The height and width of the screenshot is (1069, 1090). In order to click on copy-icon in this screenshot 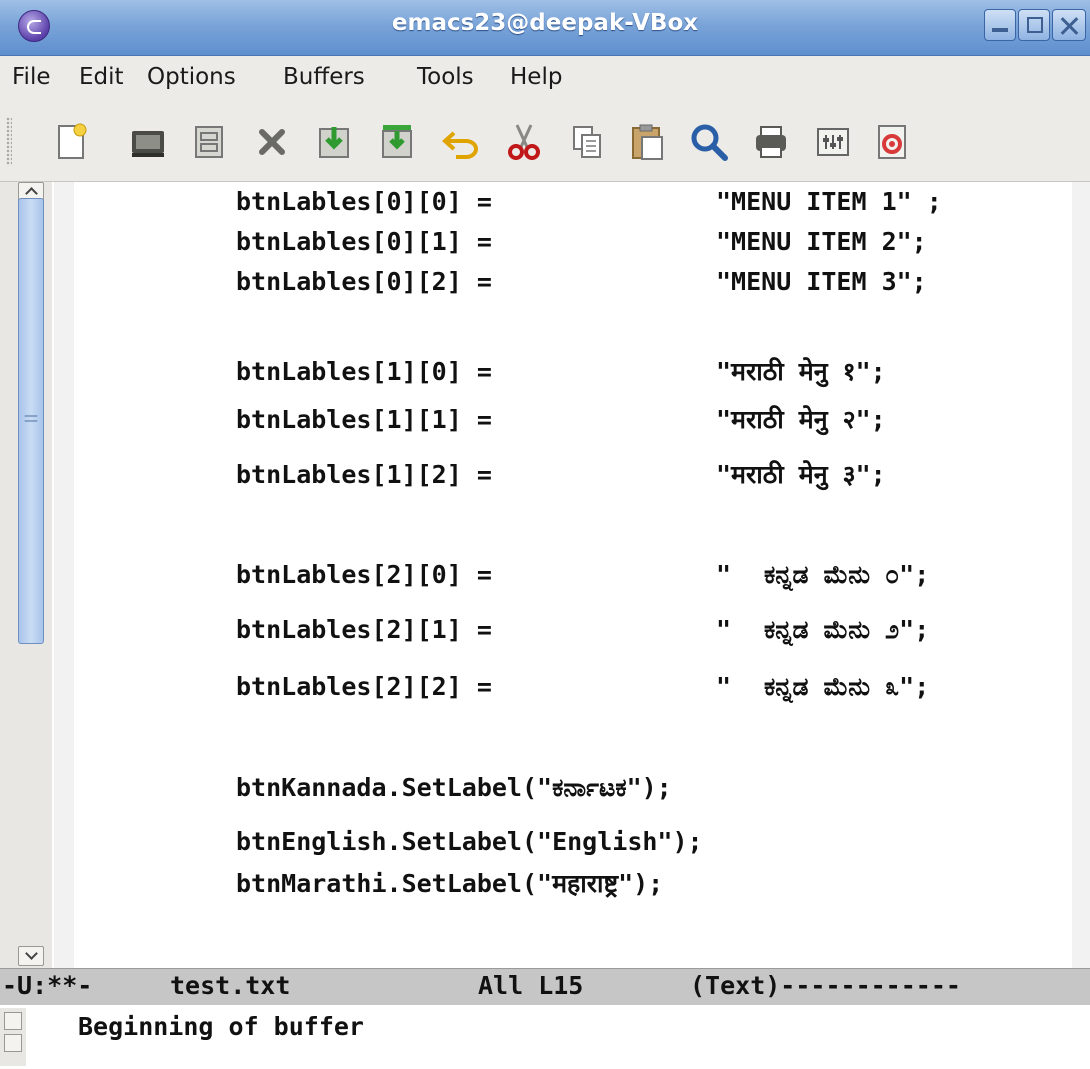, I will do `click(587, 142)`.